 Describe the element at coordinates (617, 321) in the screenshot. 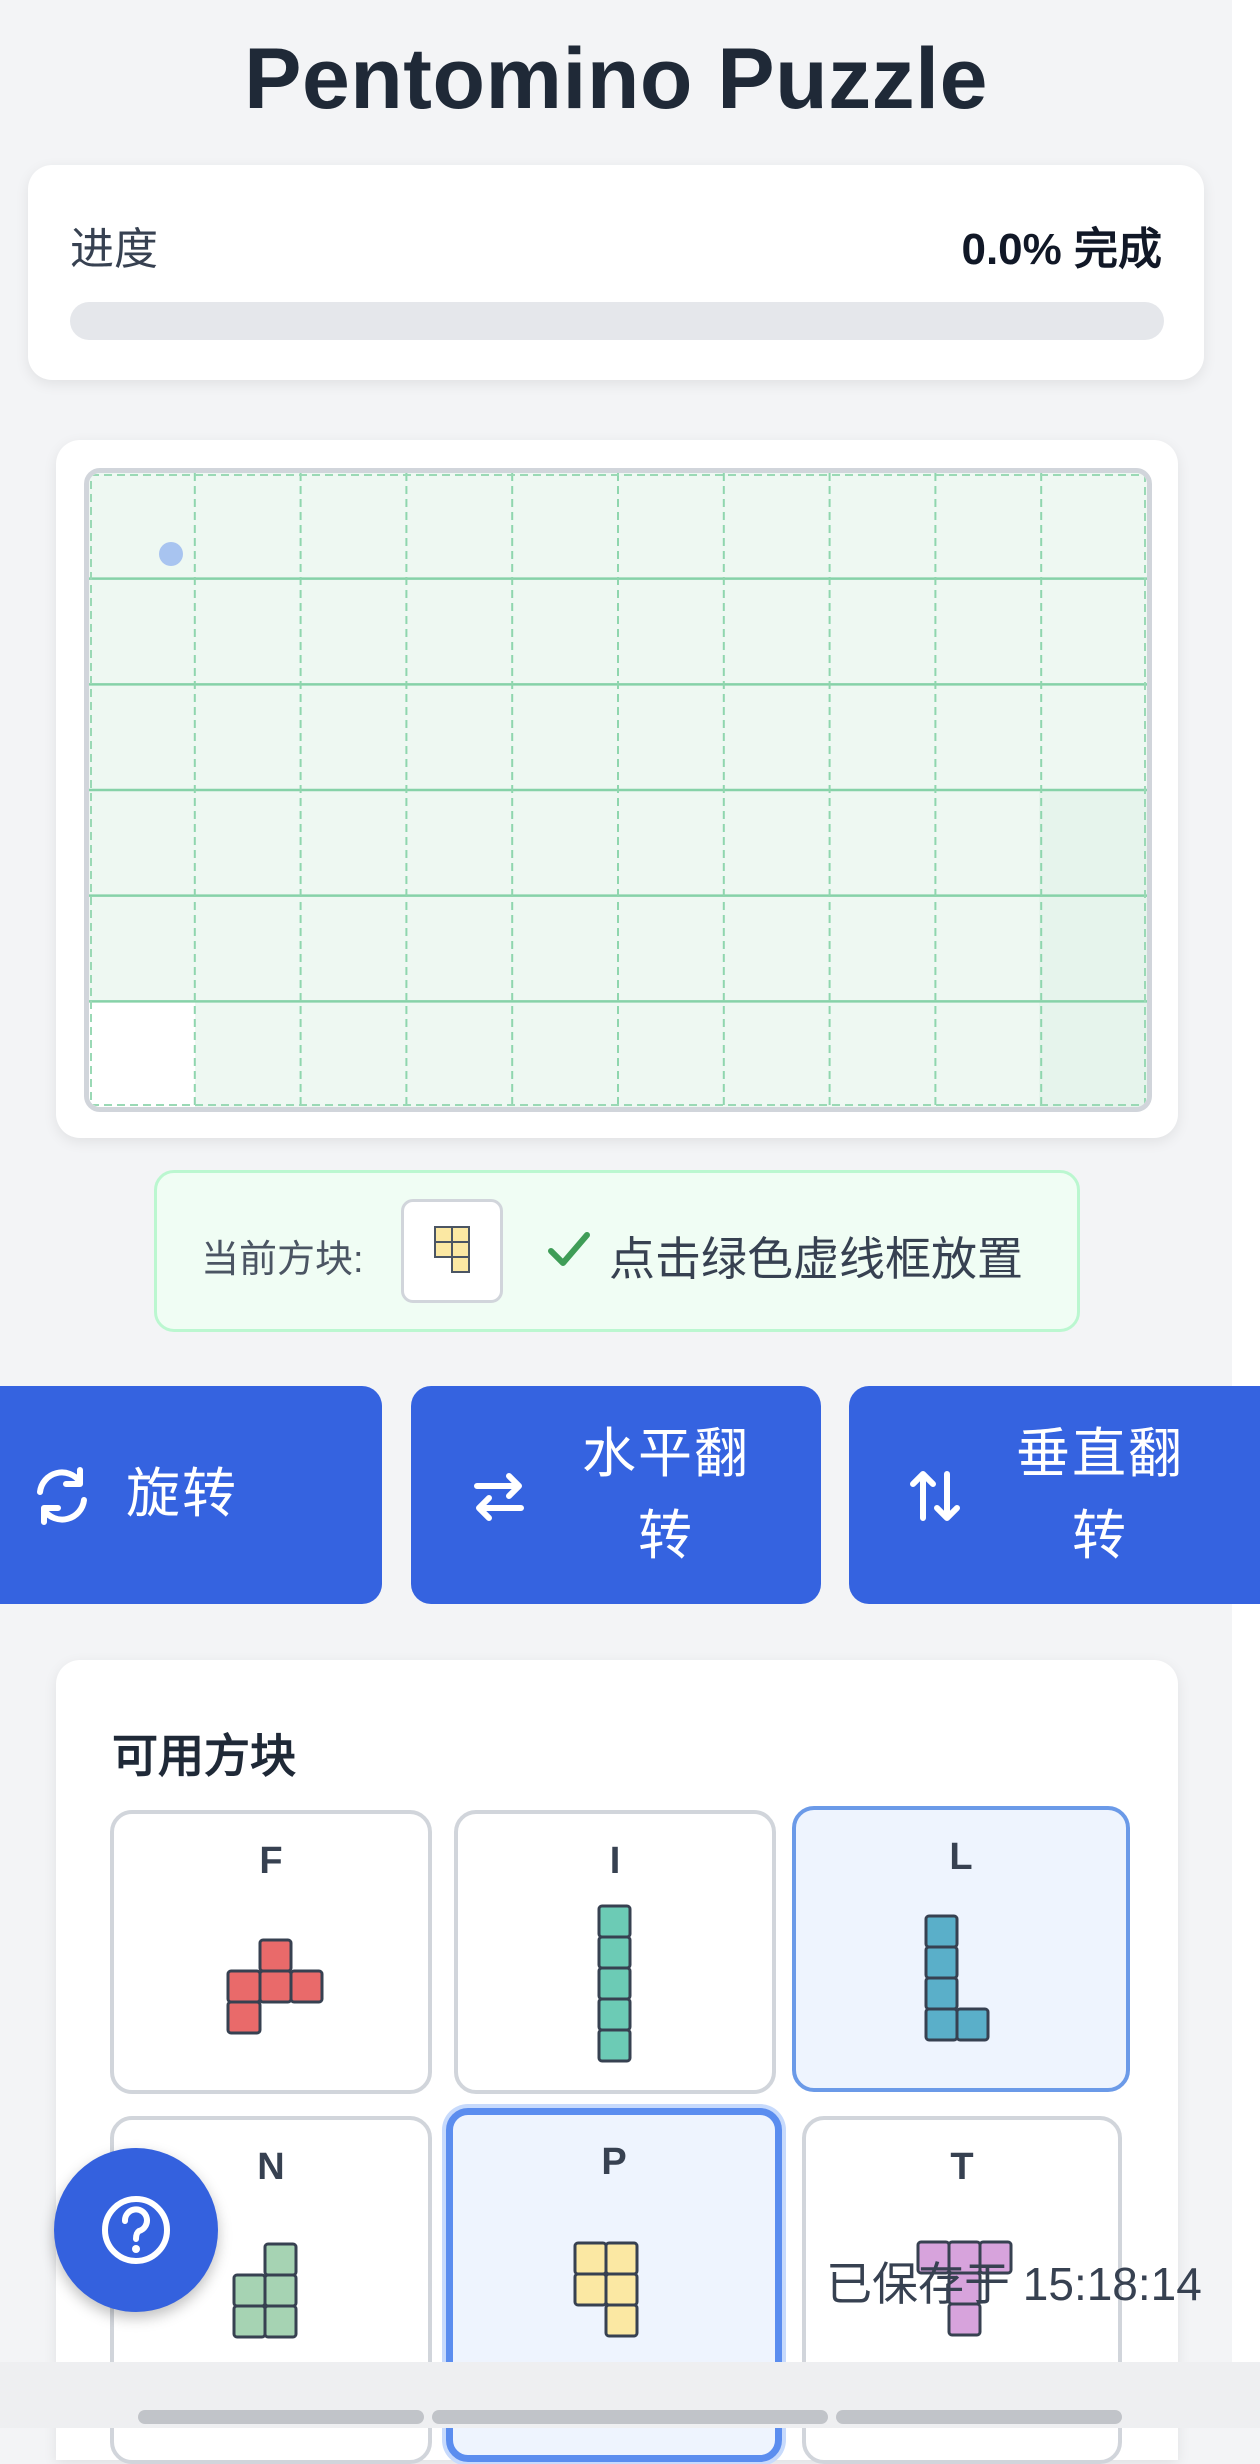

I see `progress-bar` at that location.